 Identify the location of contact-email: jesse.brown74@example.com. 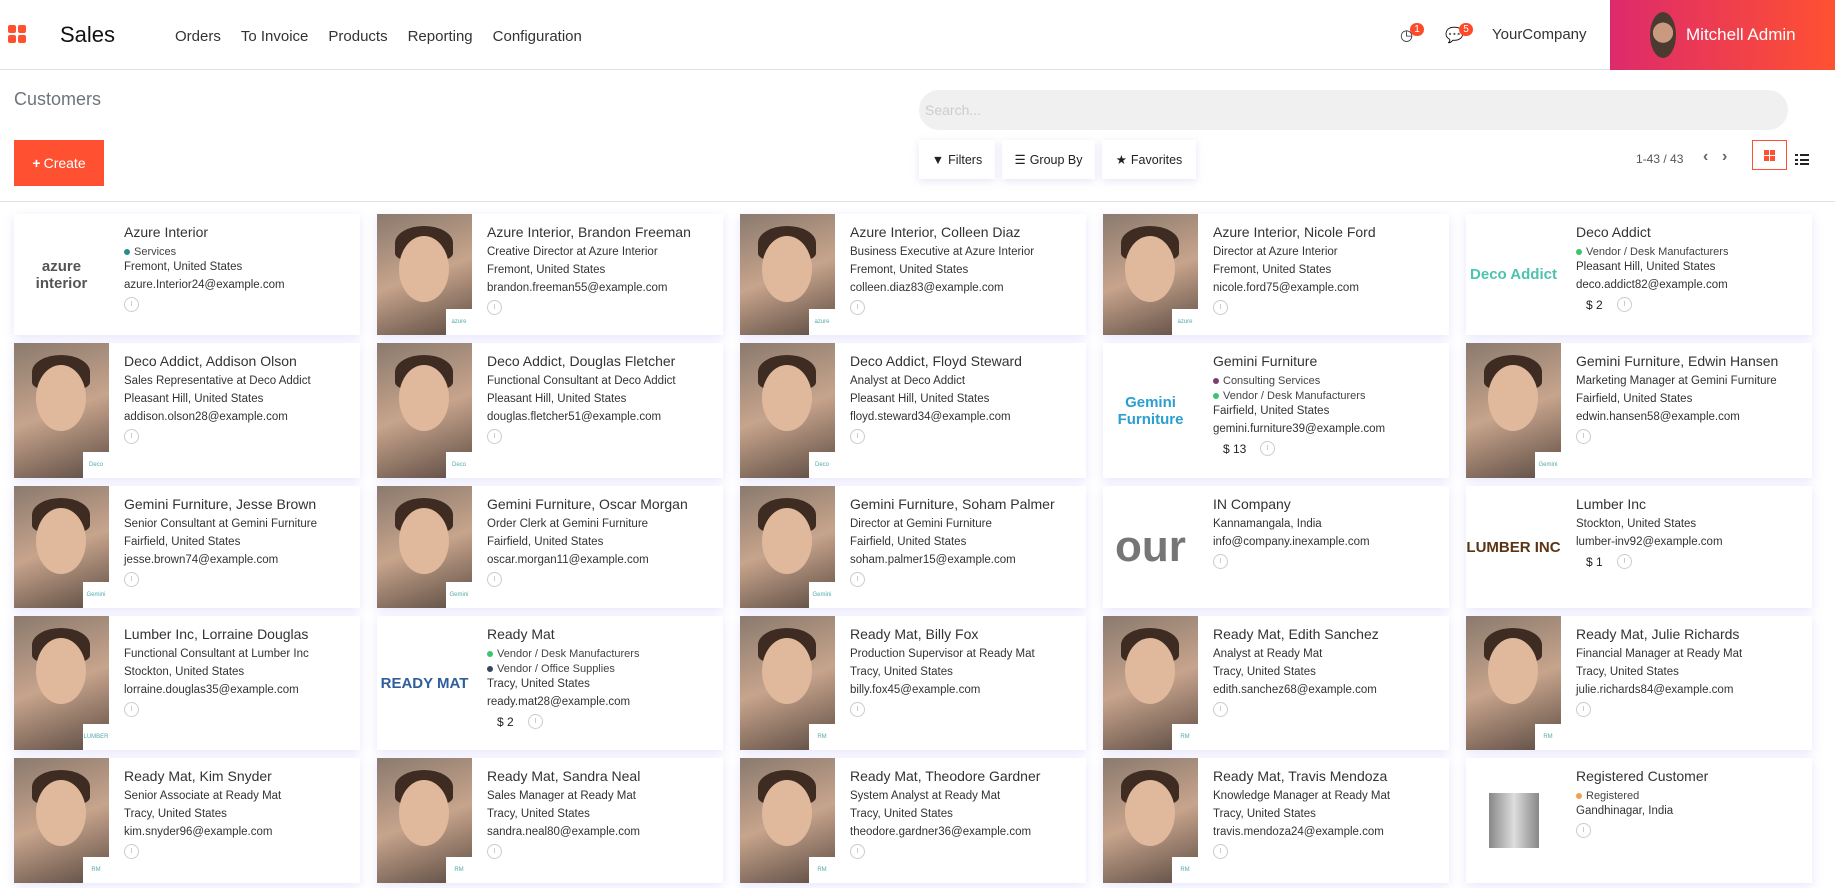
(201, 560).